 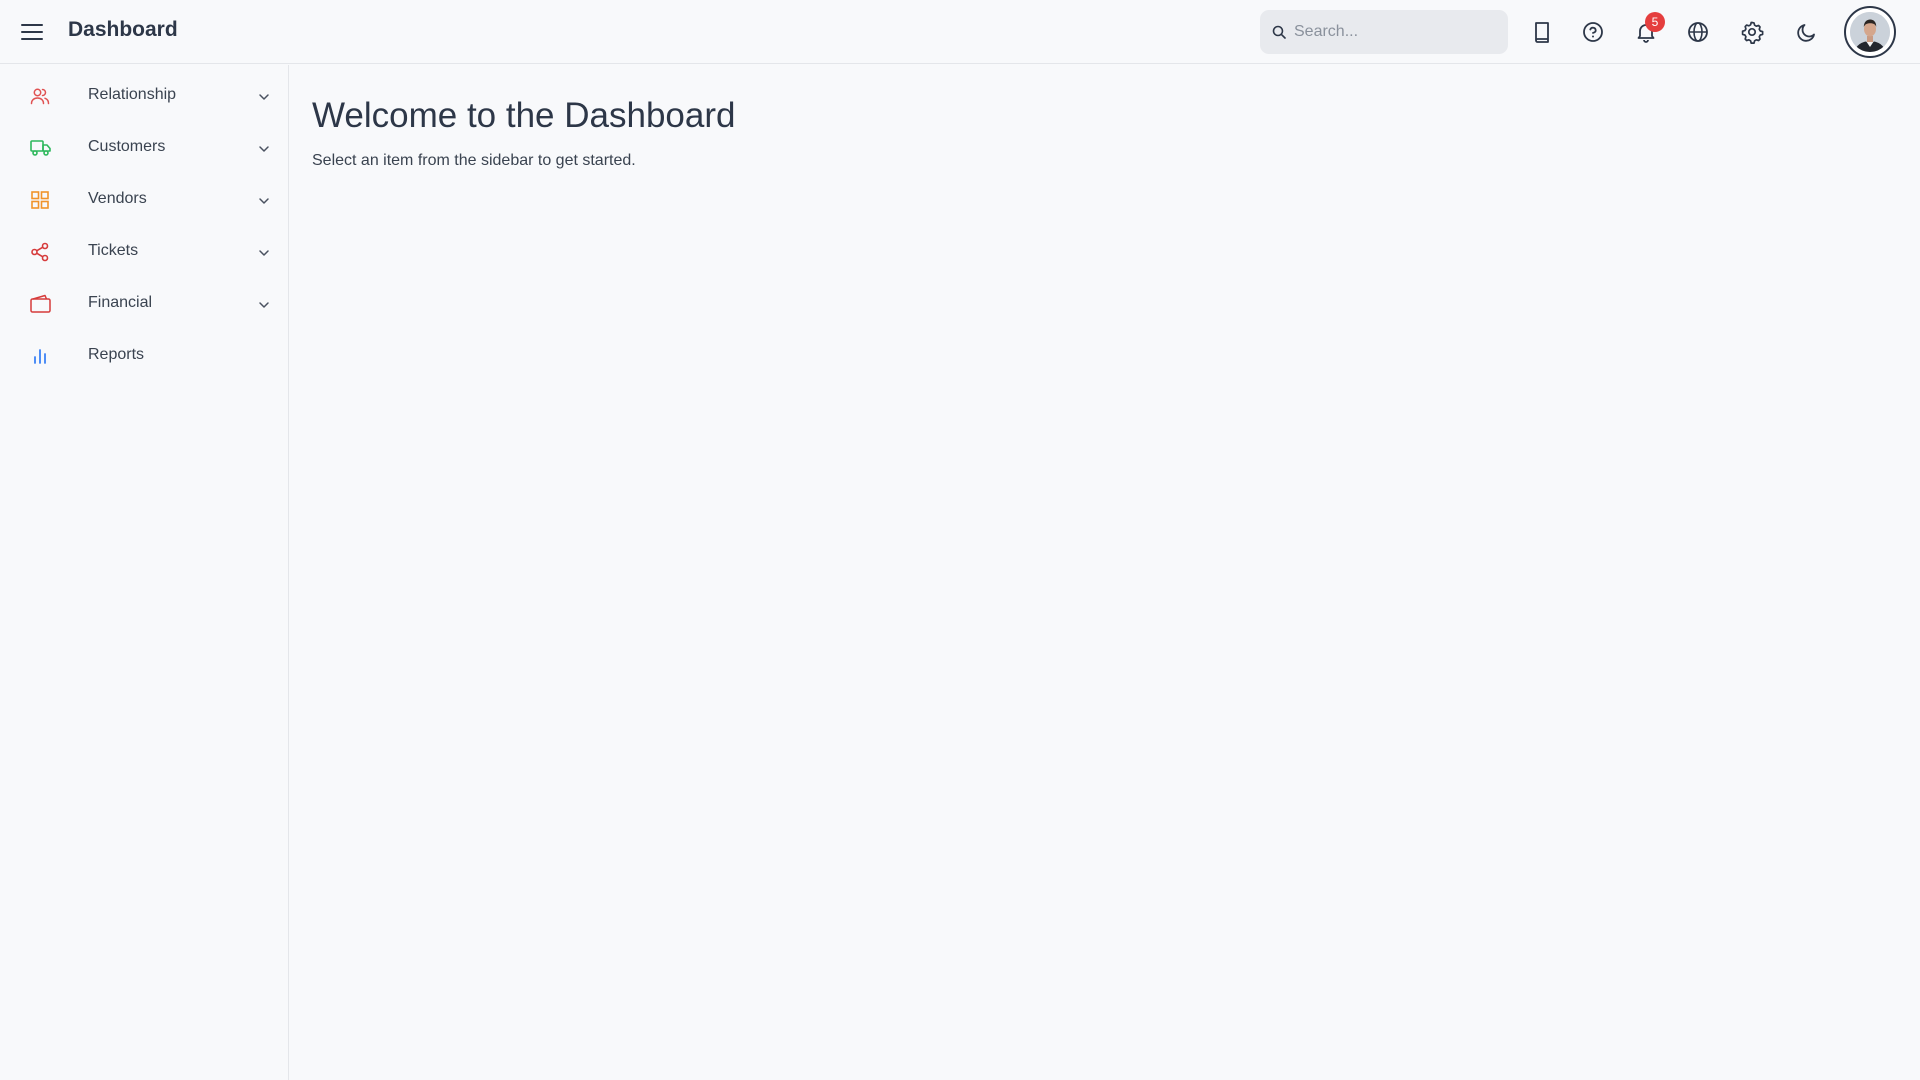 What do you see at coordinates (1279, 32) in the screenshot?
I see `search-icon` at bounding box center [1279, 32].